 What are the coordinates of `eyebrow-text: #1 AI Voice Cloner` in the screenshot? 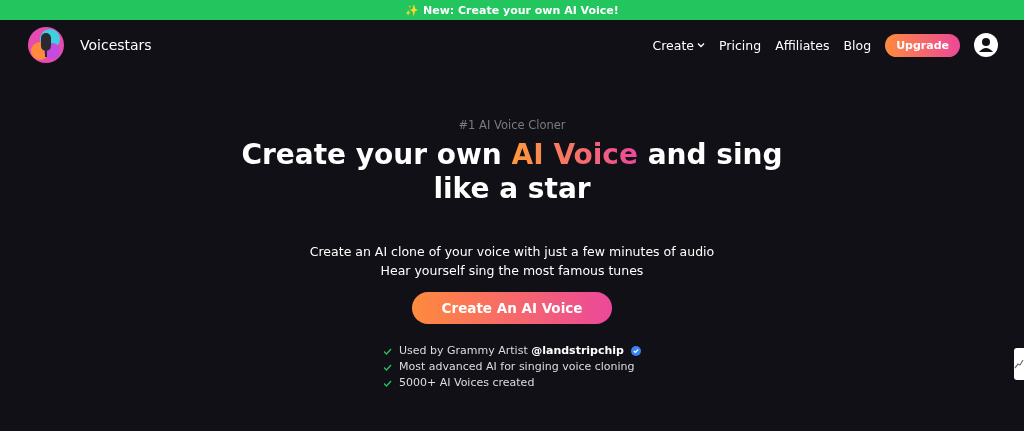 It's located at (512, 125).